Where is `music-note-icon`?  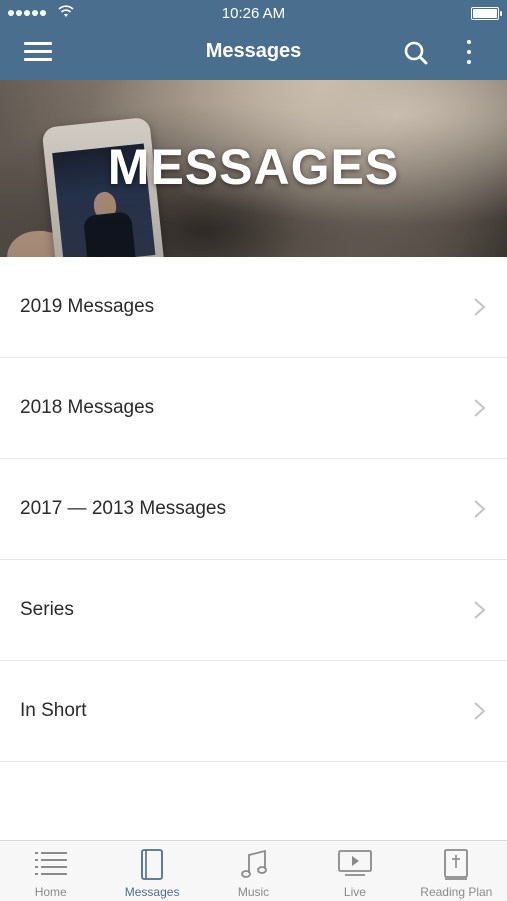
music-note-icon is located at coordinates (253, 863).